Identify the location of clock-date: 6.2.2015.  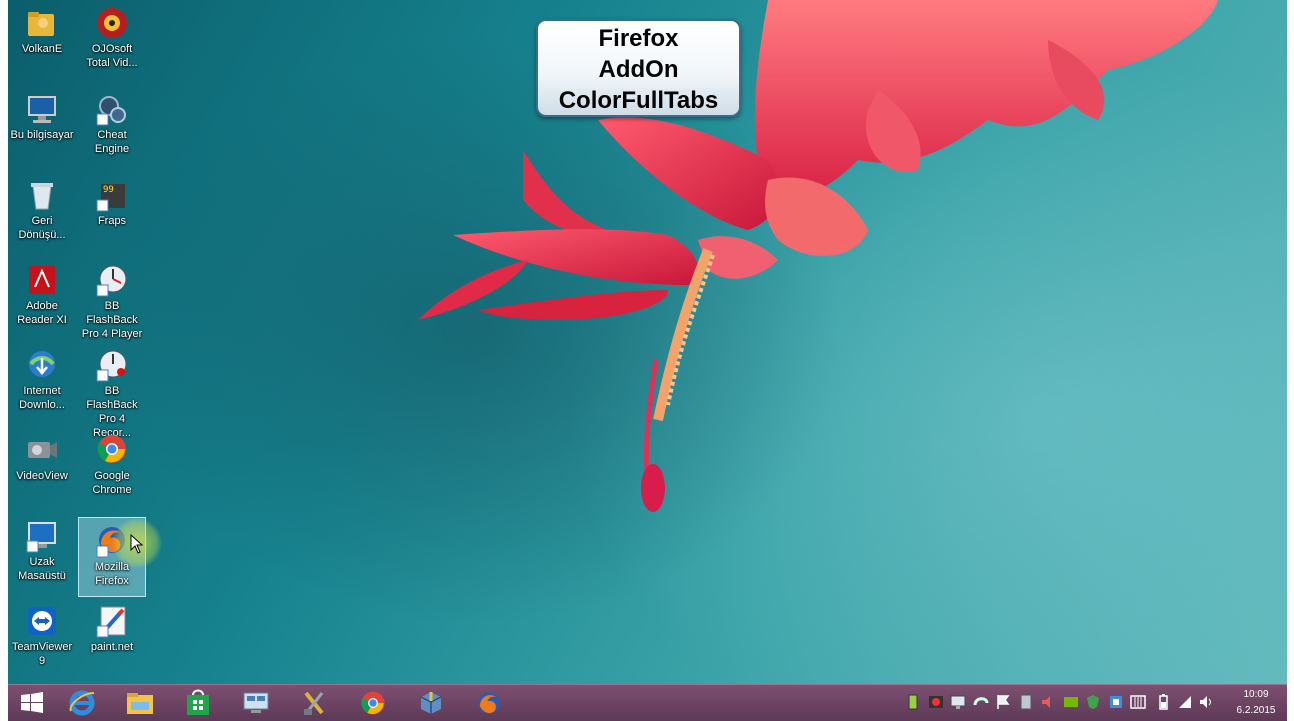
(1256, 710).